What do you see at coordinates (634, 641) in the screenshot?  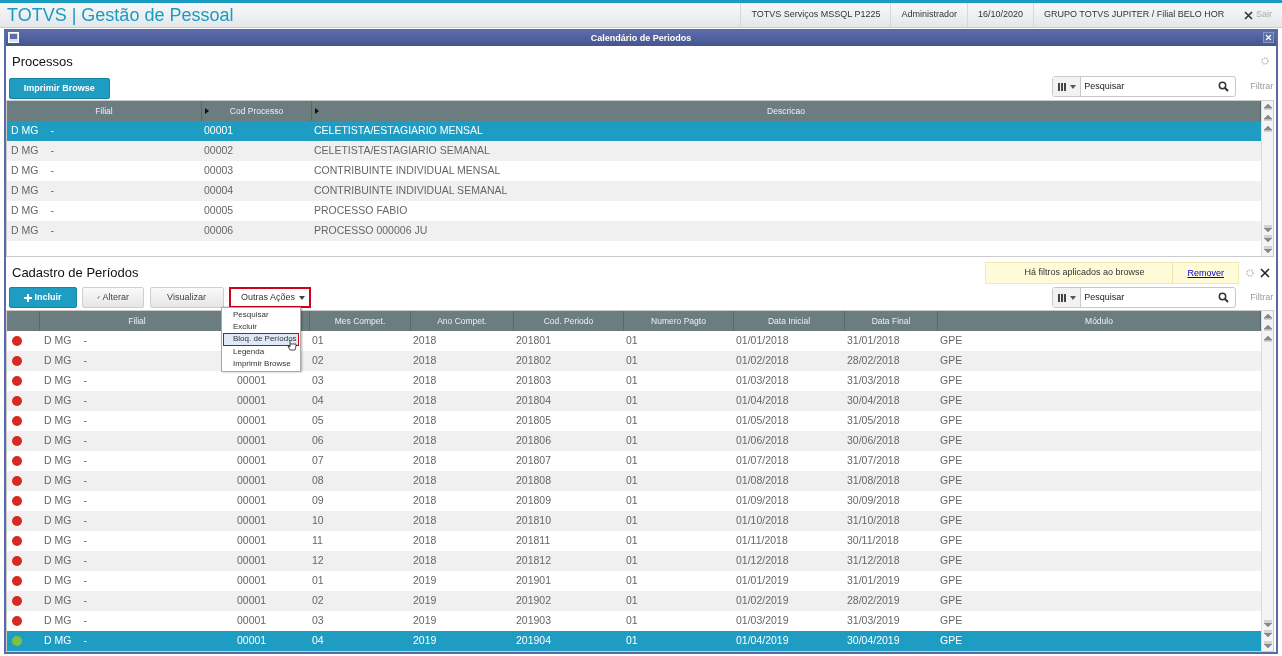 I see `table-row: D MG - 00001 04 2019 201904 01 01/04/2019 30/04/2019 GPE` at bounding box center [634, 641].